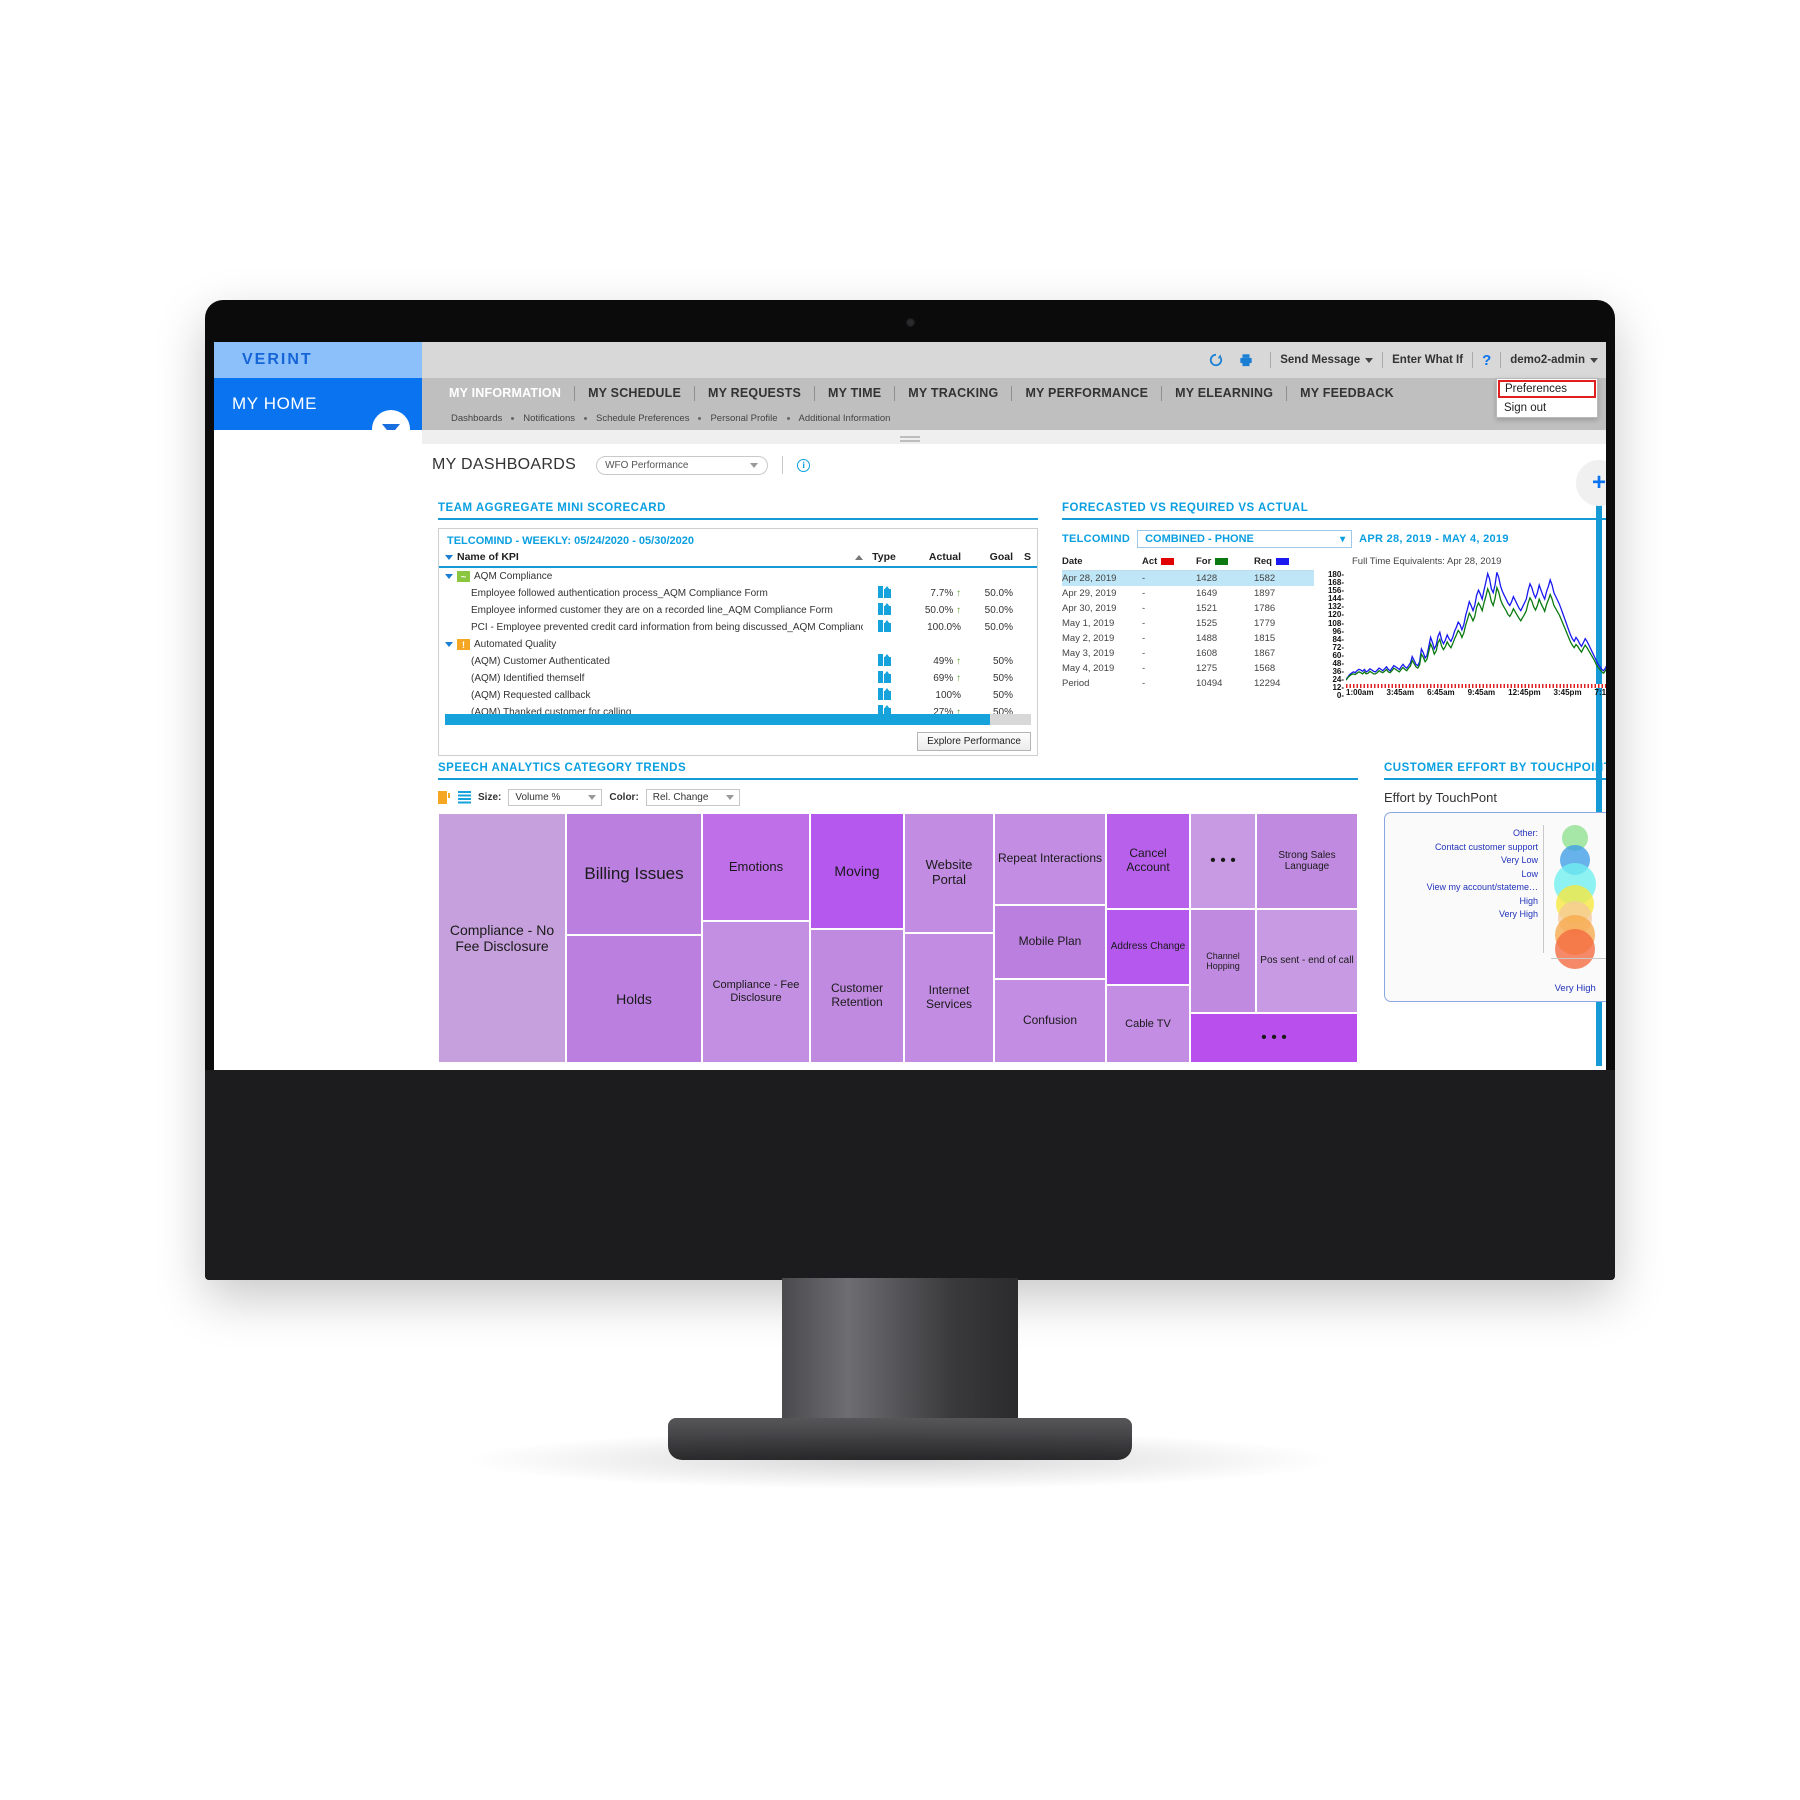 The width and height of the screenshot is (1800, 1800). I want to click on panel-rule, so click(1495, 779).